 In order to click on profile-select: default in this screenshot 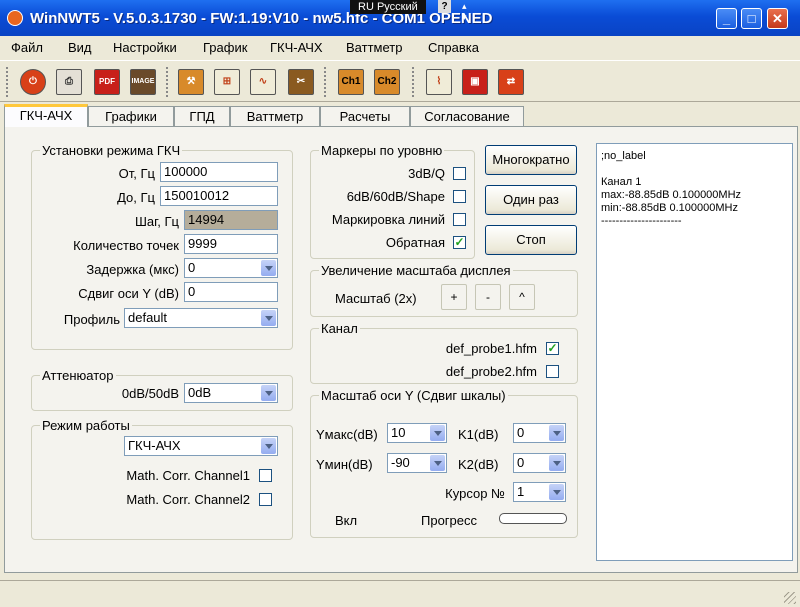, I will do `click(201, 318)`.